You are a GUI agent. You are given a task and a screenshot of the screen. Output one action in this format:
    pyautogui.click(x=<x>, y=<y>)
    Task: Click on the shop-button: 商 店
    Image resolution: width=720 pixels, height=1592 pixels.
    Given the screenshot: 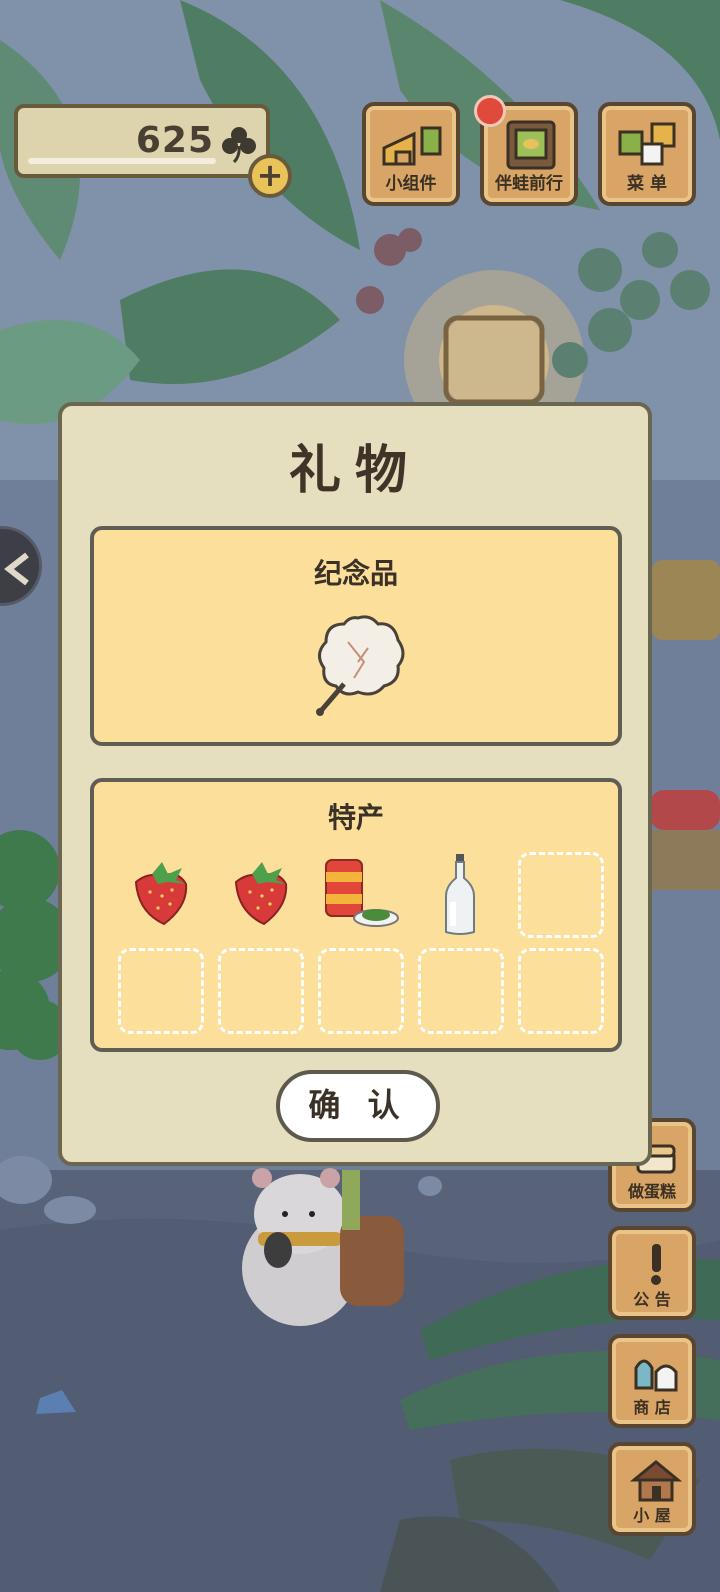 What is the action you would take?
    pyautogui.click(x=652, y=1381)
    